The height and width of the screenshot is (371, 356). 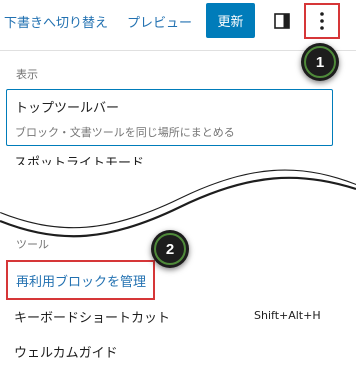 I want to click on menu-item-manage-reusable-blocks: 再利用ブロックを管理, so click(x=80, y=280).